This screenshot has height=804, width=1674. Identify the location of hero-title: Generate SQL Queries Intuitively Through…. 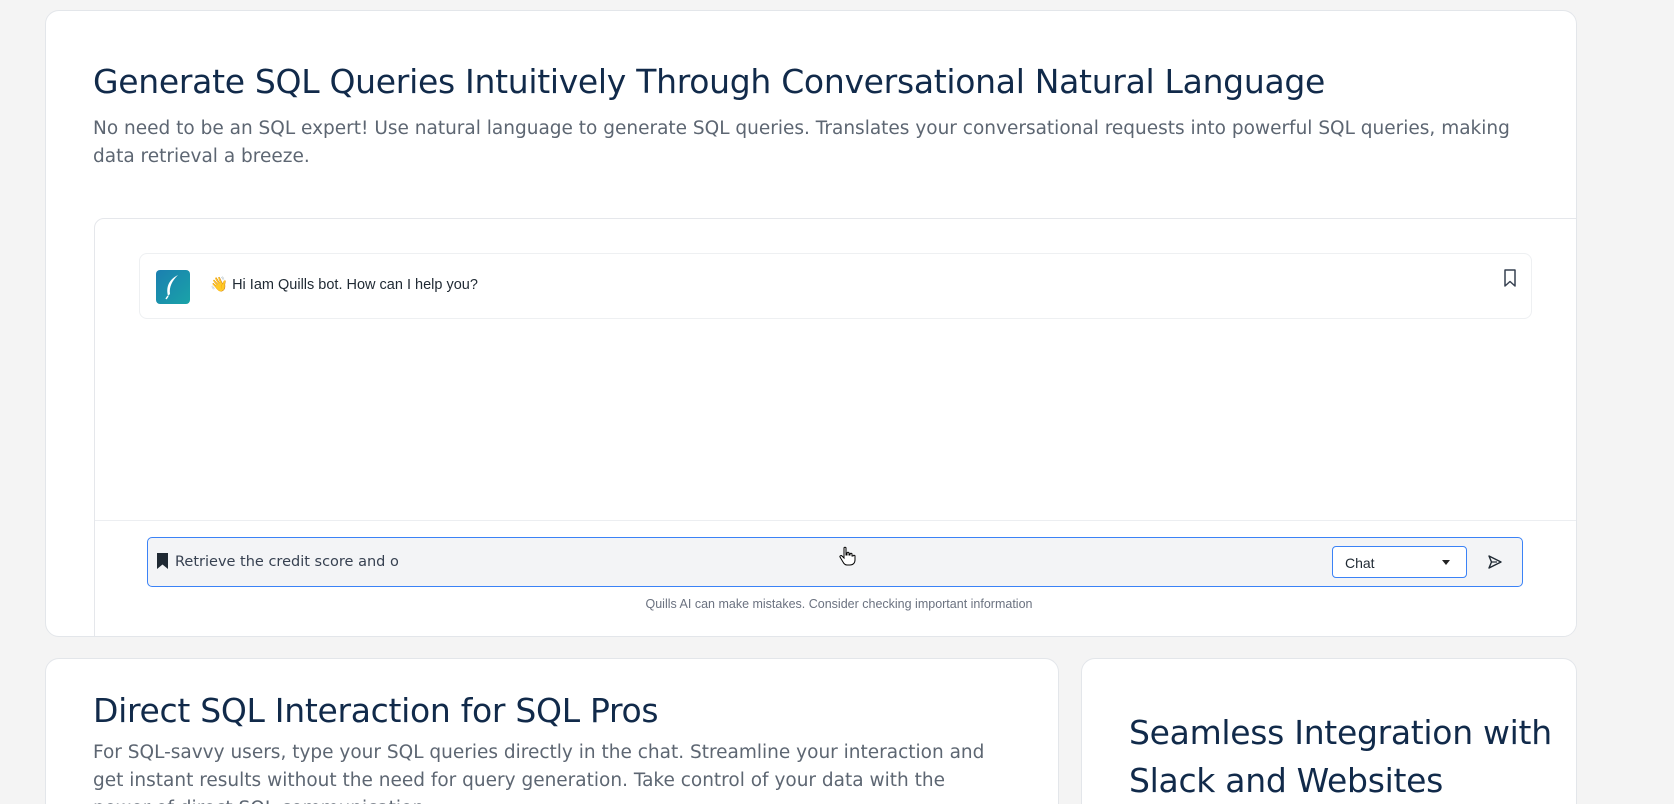
(709, 81).